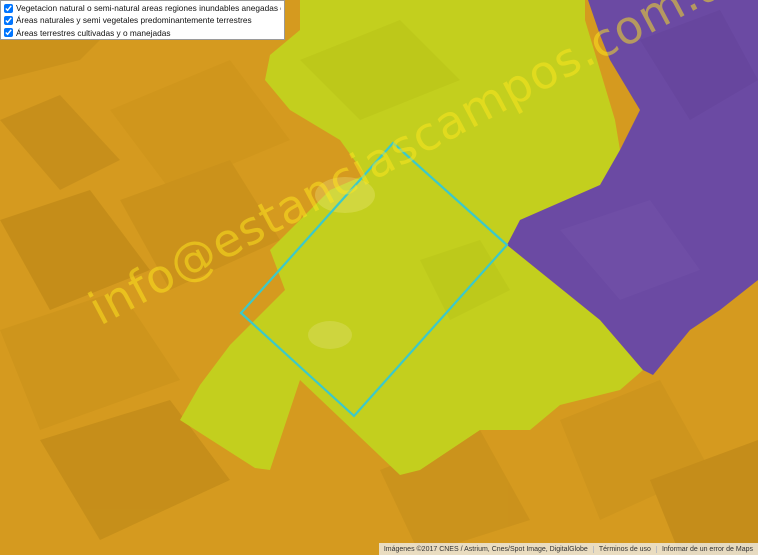  What do you see at coordinates (706, 549) in the screenshot?
I see `report-error-link: Informar de un error de Maps` at bounding box center [706, 549].